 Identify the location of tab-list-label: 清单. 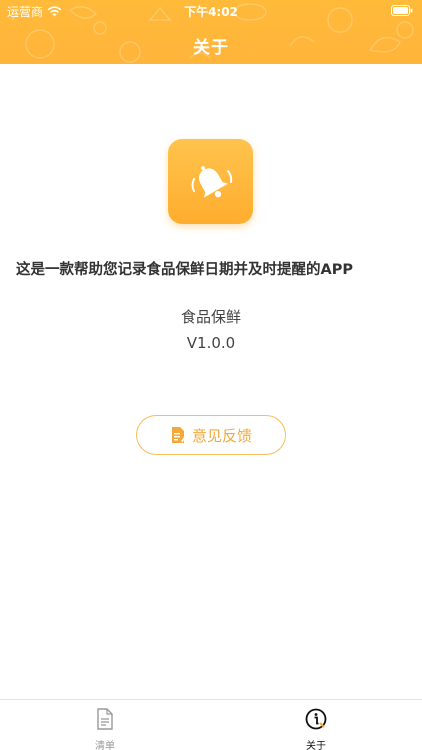
(105, 745).